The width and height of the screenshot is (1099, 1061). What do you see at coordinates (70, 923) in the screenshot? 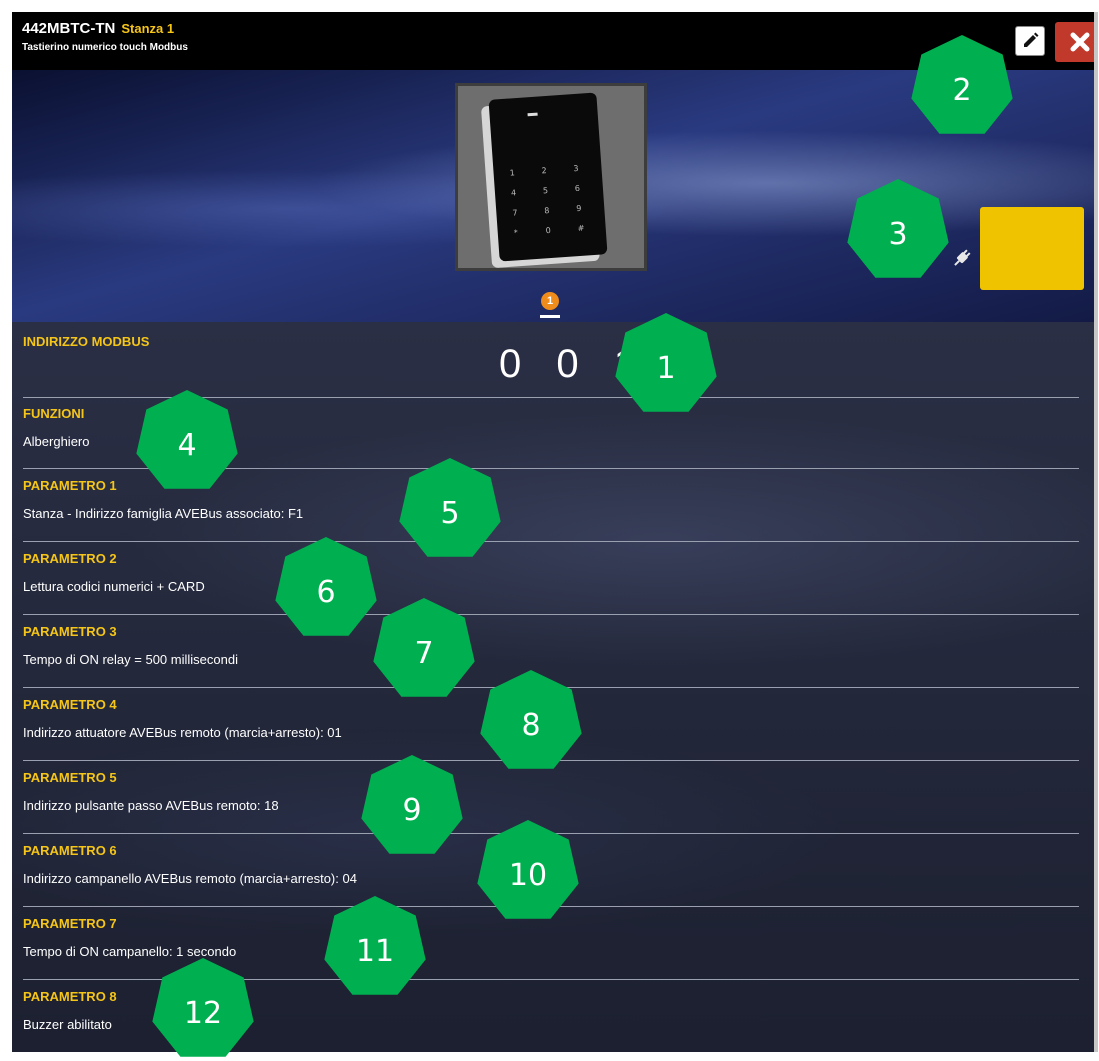
I see `param-7-label: PARAMETRO 7` at bounding box center [70, 923].